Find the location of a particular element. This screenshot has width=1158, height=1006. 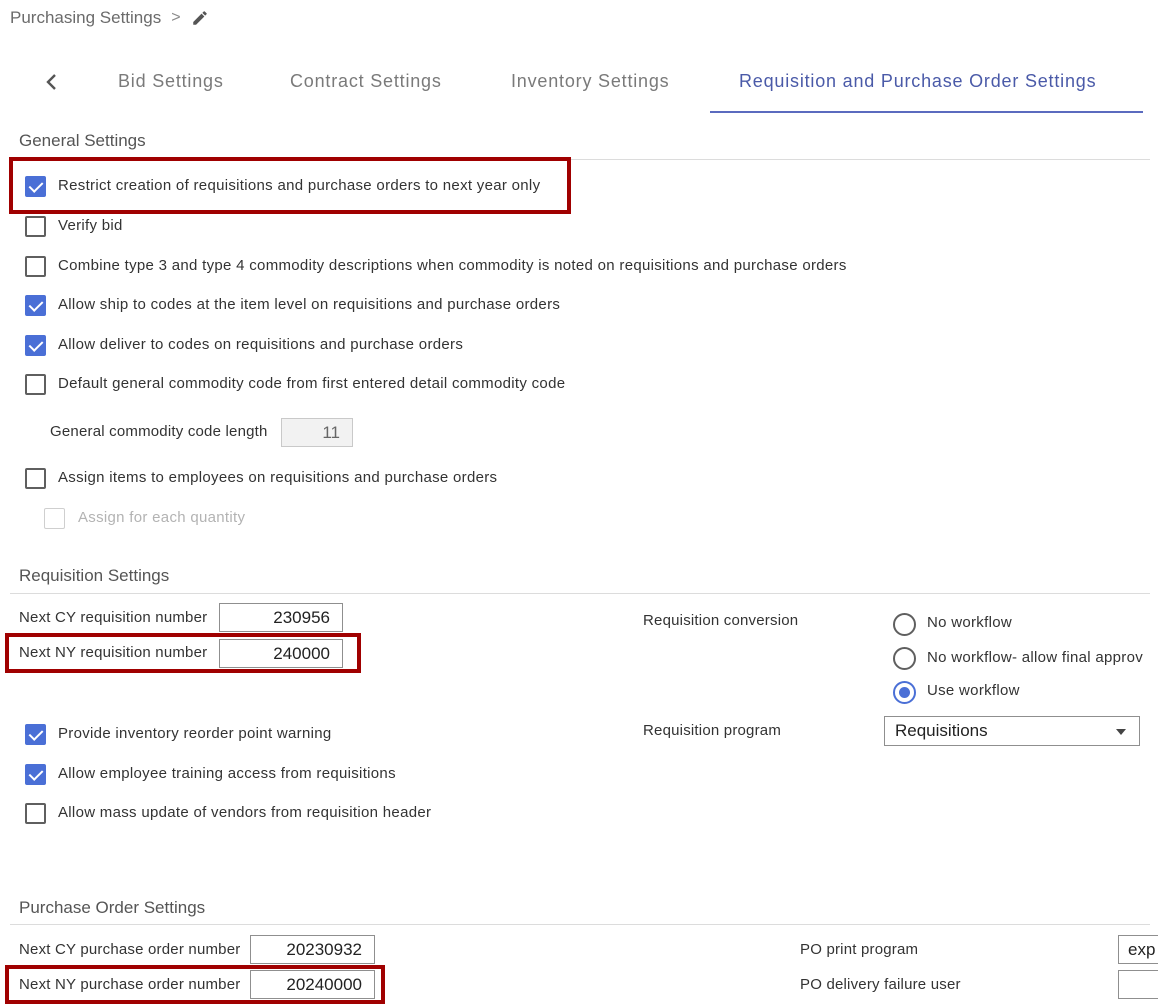

po-delivery-failure-label: PO delivery failure user is located at coordinates (880, 984).